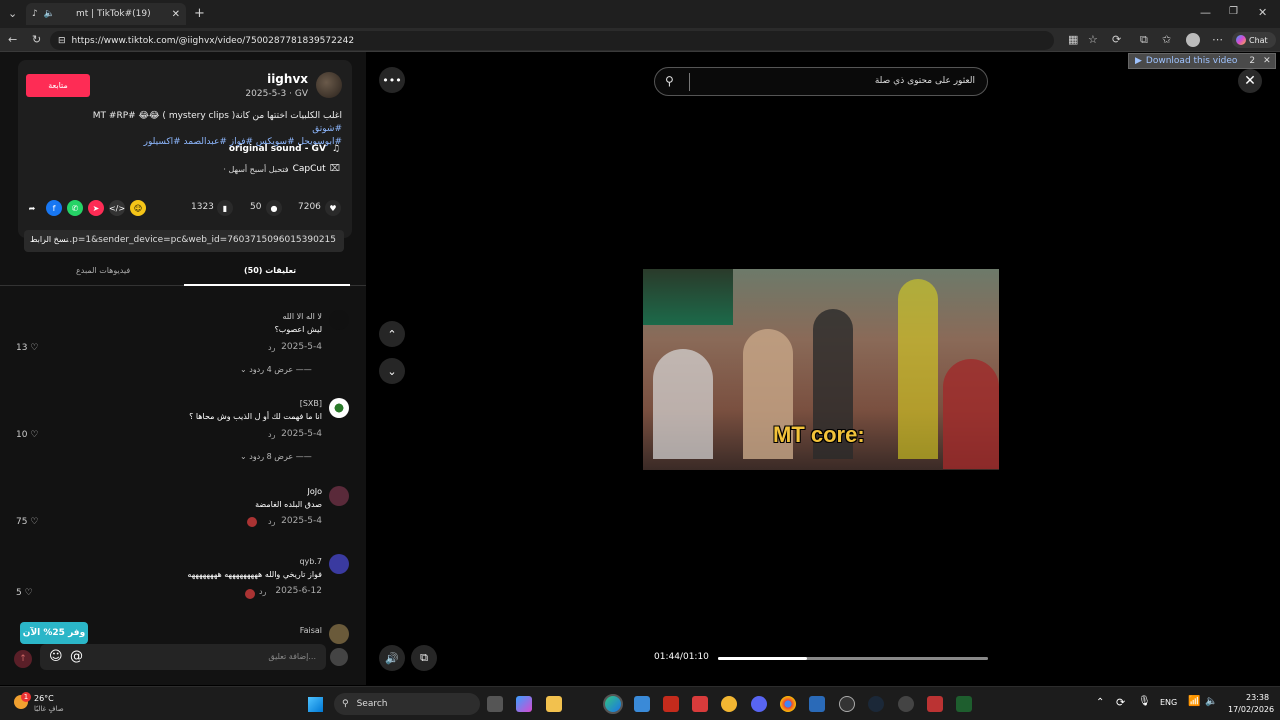  What do you see at coordinates (524, 704) in the screenshot?
I see `copilot-icon` at bounding box center [524, 704].